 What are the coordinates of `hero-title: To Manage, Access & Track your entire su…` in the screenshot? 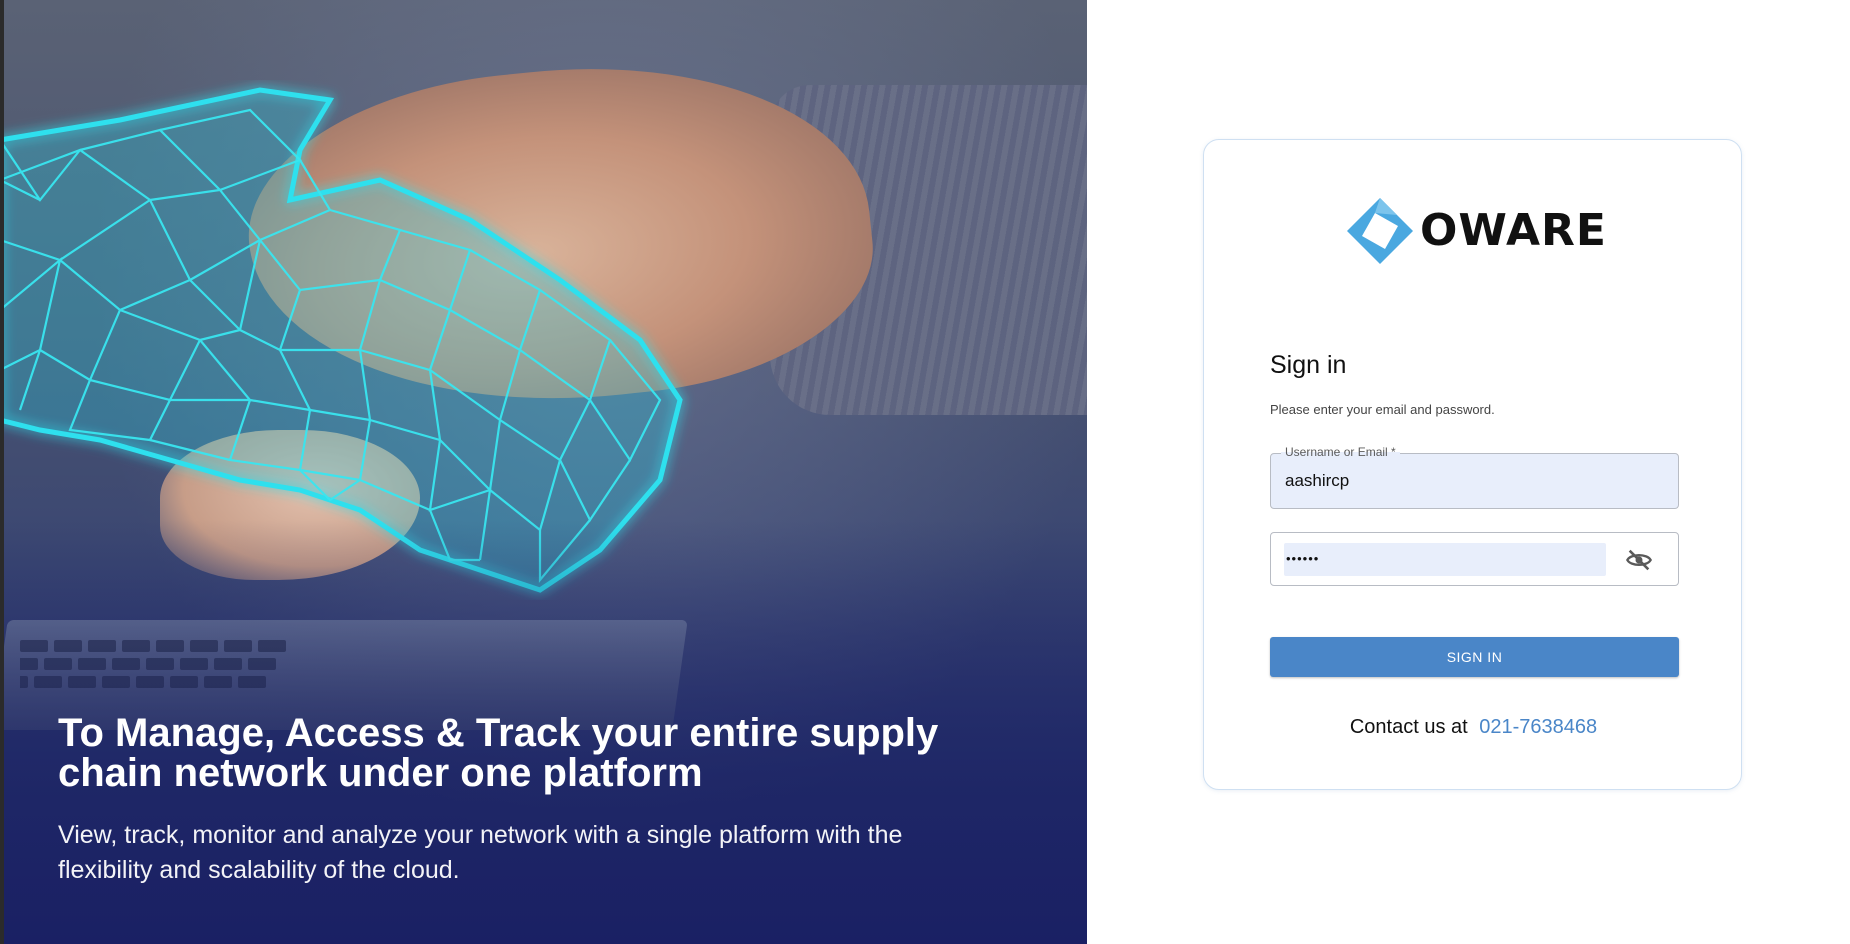 It's located at (498, 753).